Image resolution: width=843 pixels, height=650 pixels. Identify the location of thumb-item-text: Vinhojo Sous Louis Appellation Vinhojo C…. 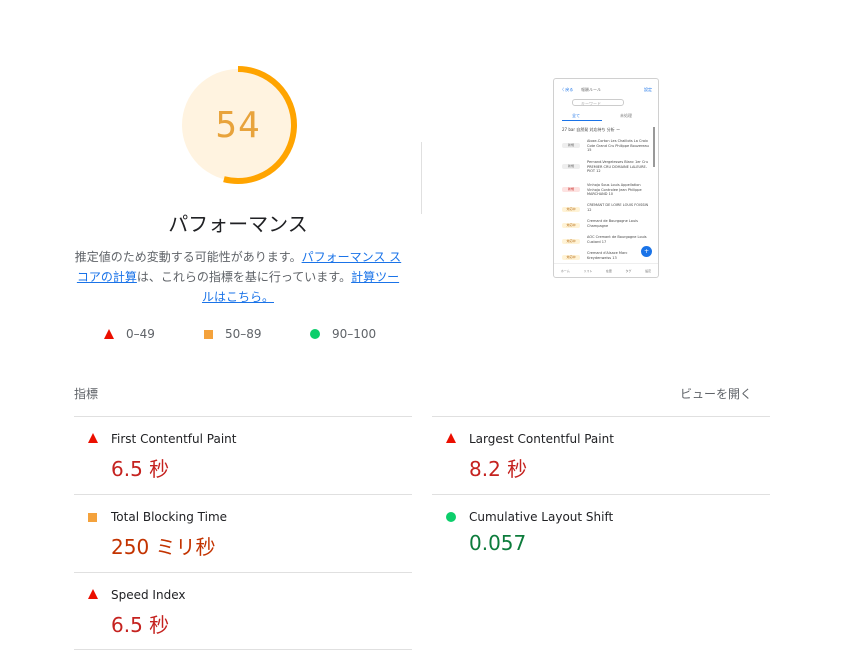
(614, 190).